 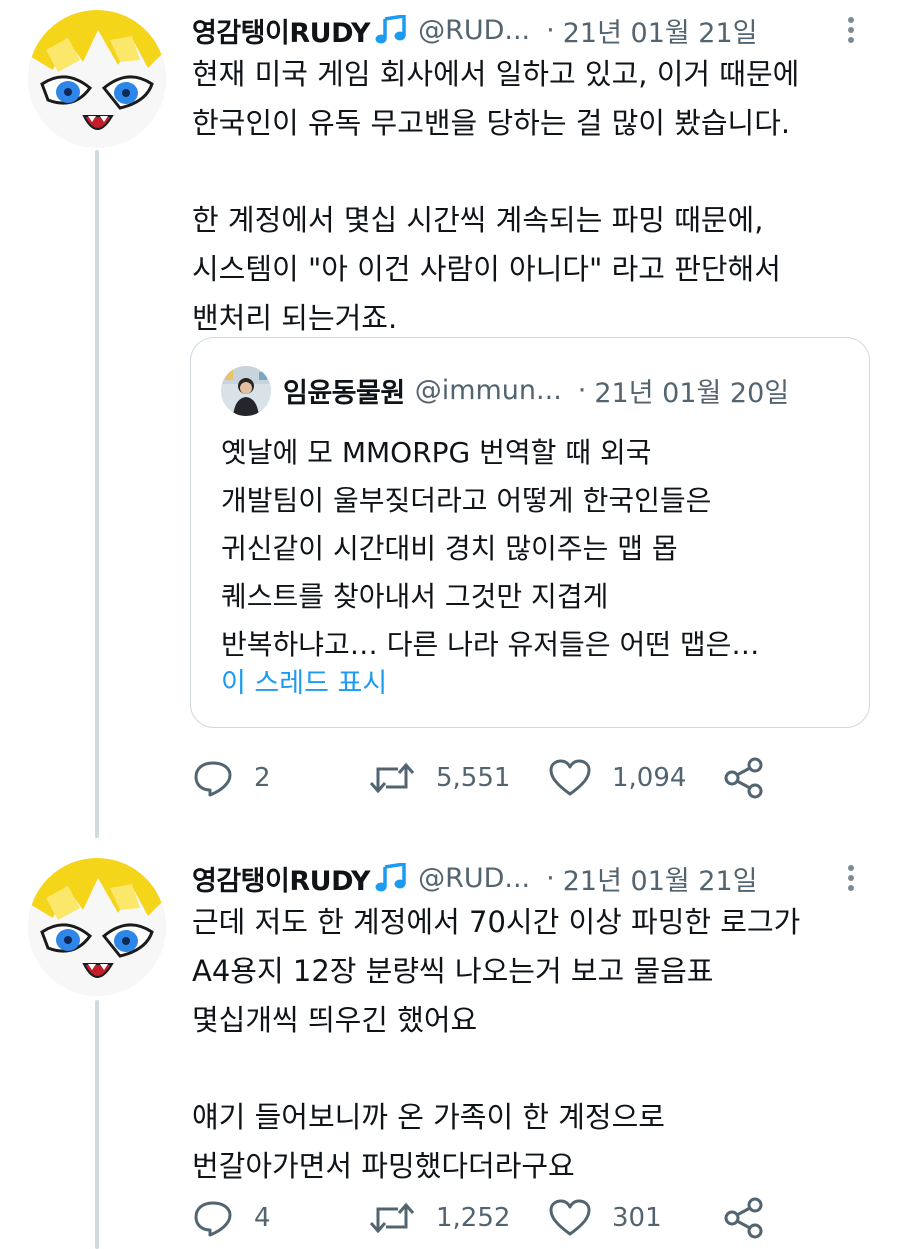 I want to click on reply-count: 4, so click(x=262, y=1218).